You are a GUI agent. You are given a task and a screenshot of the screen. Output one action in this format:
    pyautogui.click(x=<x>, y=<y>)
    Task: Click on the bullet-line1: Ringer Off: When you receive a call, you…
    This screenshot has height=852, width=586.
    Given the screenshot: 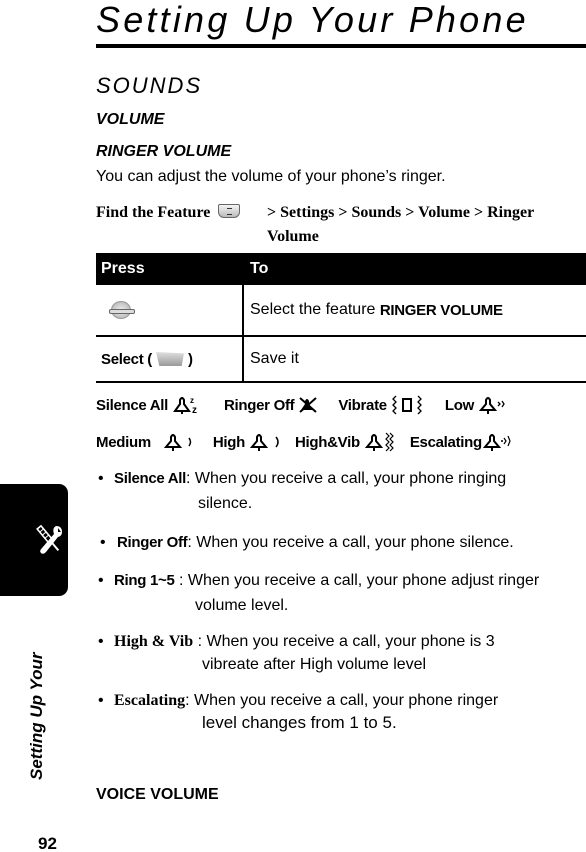 What is the action you would take?
    pyautogui.click(x=315, y=542)
    